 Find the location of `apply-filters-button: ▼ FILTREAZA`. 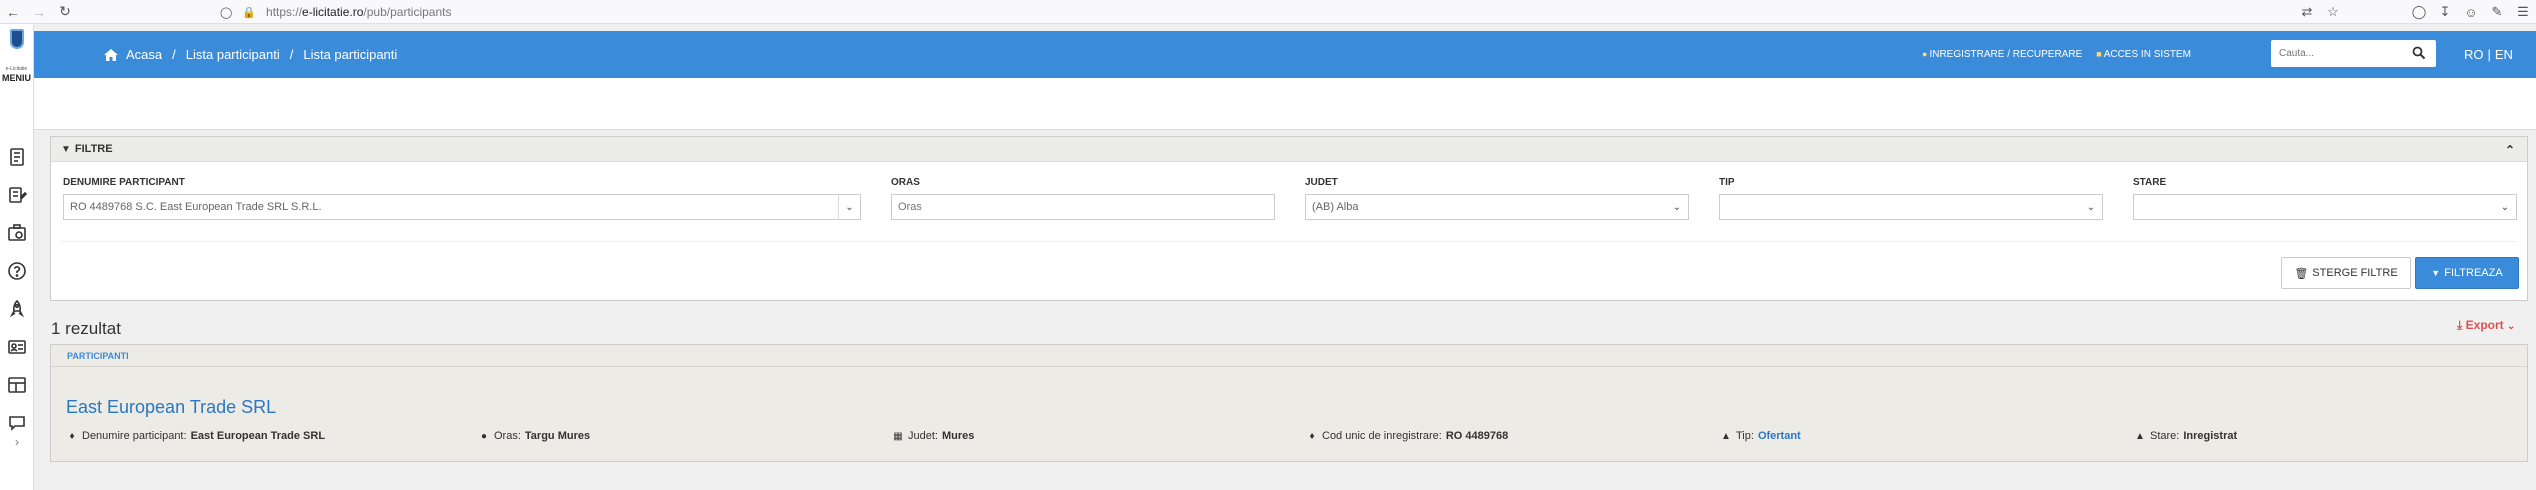

apply-filters-button: ▼ FILTREAZA is located at coordinates (2467, 273).